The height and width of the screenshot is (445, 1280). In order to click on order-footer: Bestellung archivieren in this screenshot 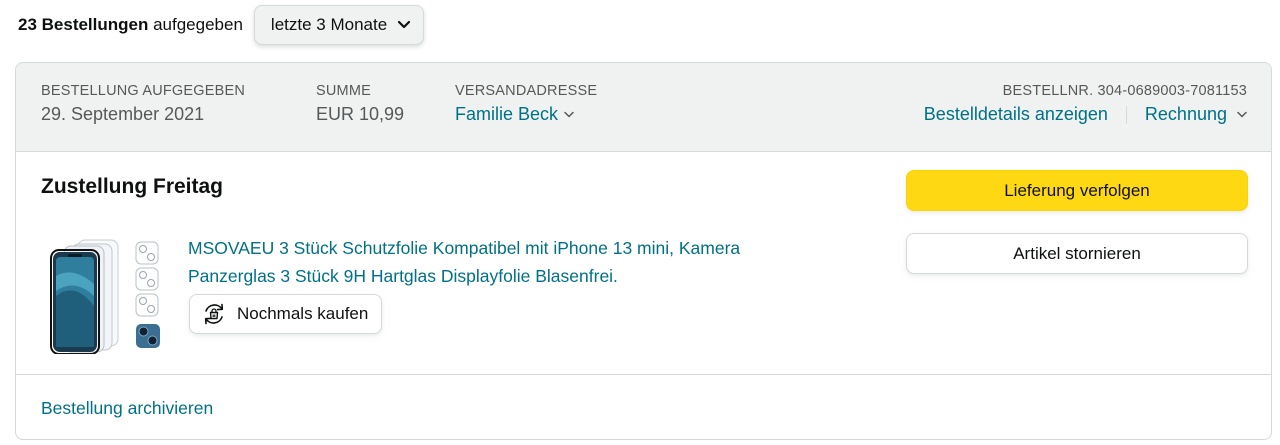, I will do `click(643, 406)`.